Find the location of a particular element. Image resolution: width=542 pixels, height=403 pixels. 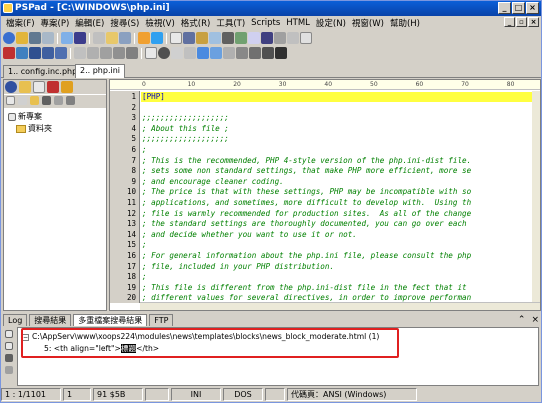

code-line: ; and encourage cleaner coding. is located at coordinates (213, 181).